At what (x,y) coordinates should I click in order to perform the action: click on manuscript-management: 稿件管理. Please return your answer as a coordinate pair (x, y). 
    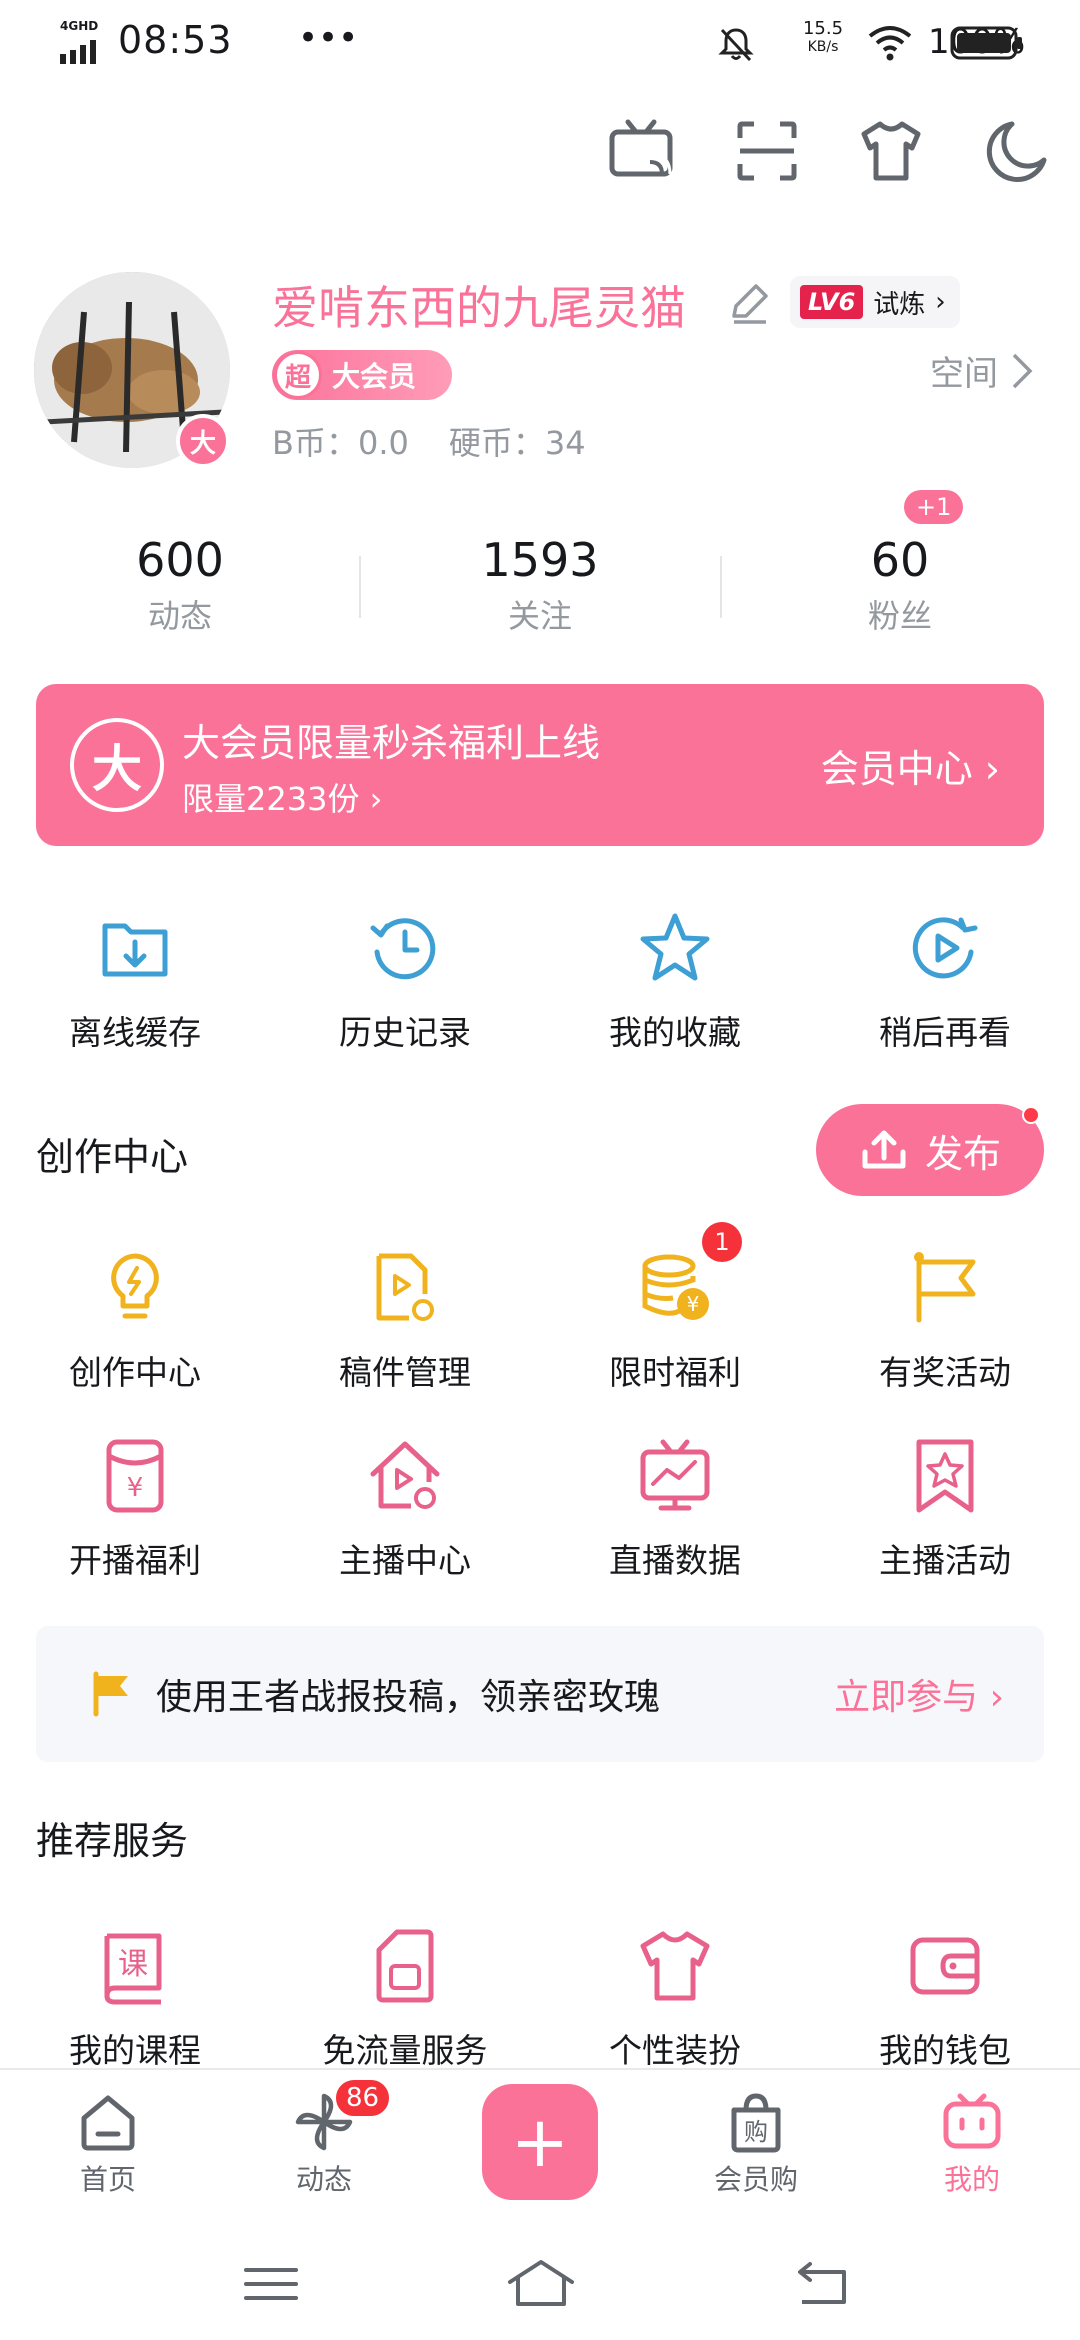
    Looking at the image, I should click on (405, 1321).